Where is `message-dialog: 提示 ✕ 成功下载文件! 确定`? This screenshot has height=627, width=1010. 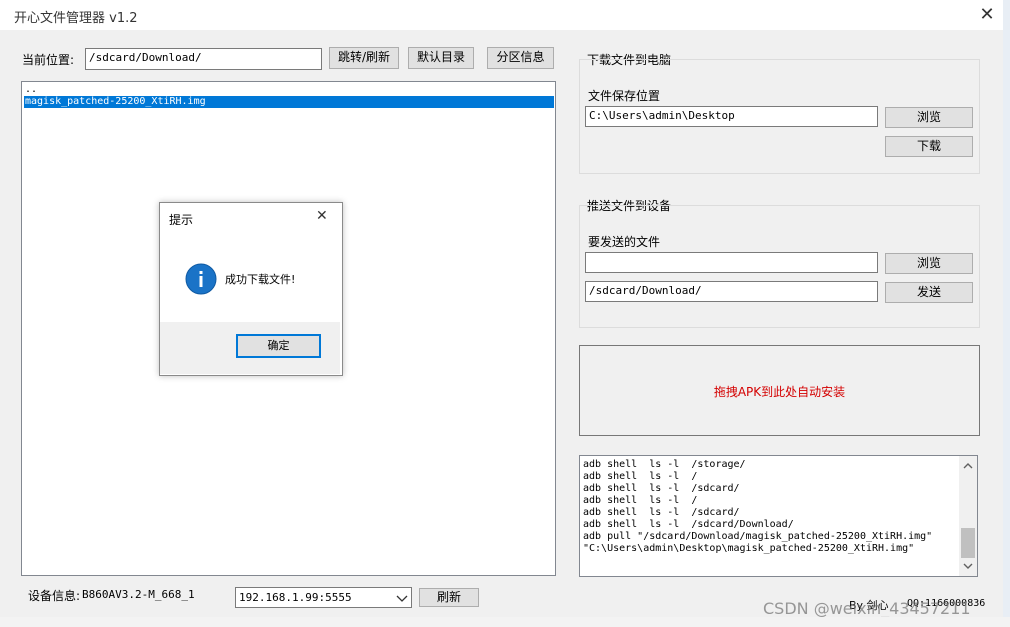 message-dialog: 提示 ✕ 成功下载文件! 确定 is located at coordinates (251, 289).